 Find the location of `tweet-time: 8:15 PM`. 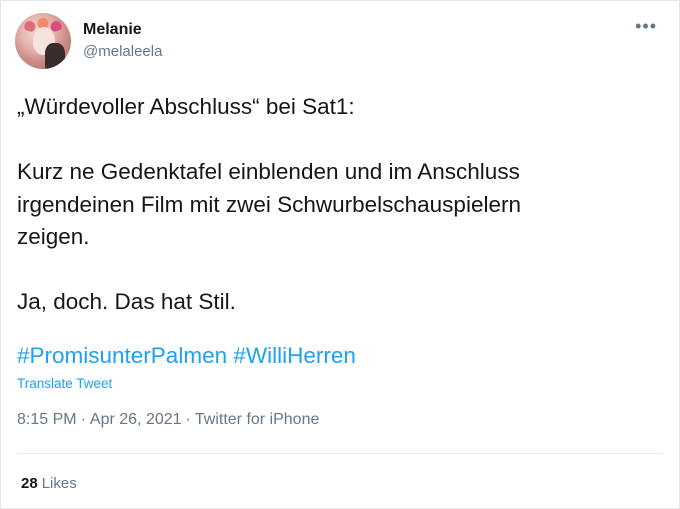

tweet-time: 8:15 PM is located at coordinates (47, 419).